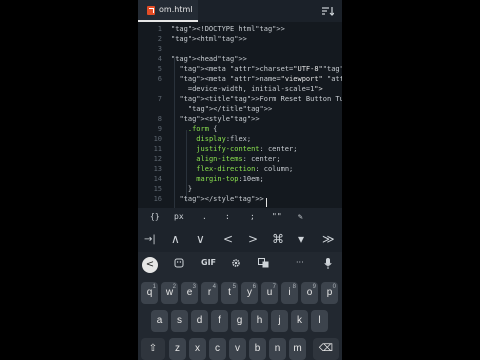 Image resolution: width=480 pixels, height=360 pixels. Describe the element at coordinates (240, 59) in the screenshot. I see `code-line: 4 "tag"><head"tag">>` at that location.